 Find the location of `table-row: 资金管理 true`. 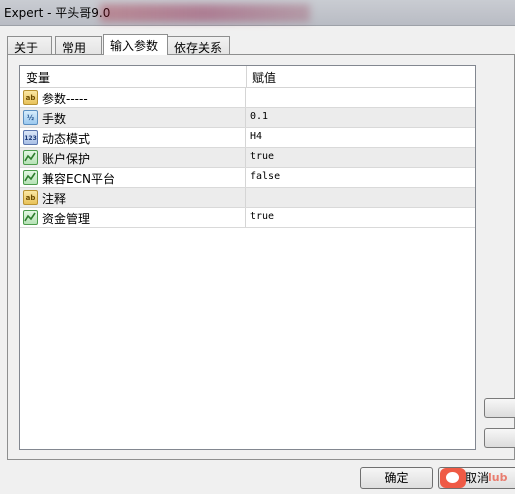

table-row: 资金管理 true is located at coordinates (247, 218).